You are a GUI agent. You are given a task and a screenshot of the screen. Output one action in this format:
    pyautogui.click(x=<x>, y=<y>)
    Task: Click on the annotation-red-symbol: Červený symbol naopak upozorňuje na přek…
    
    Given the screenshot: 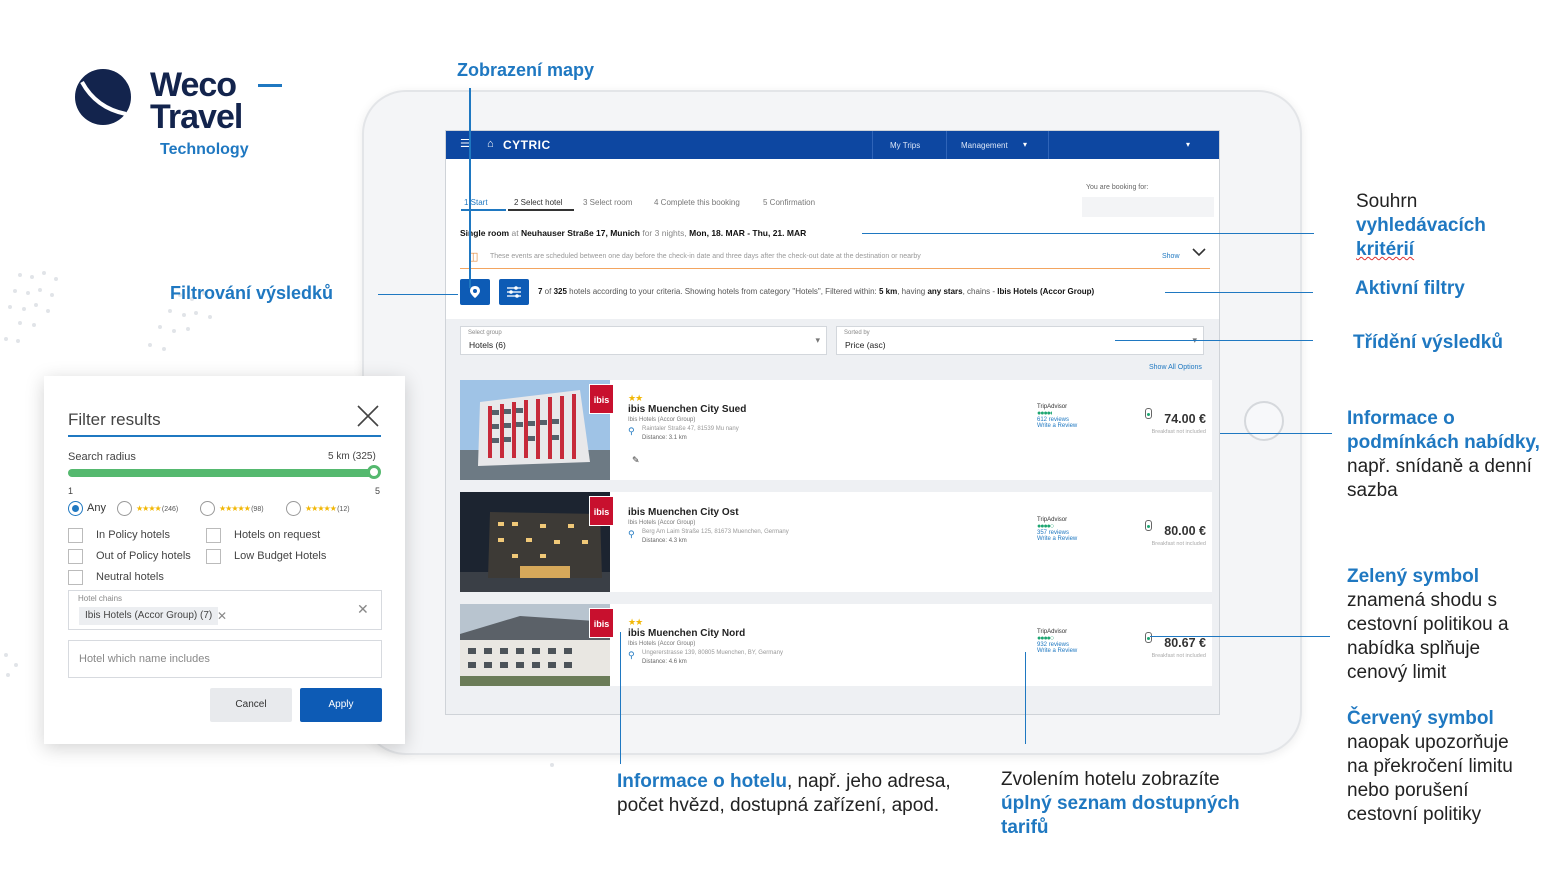 What is the action you would take?
    pyautogui.click(x=1430, y=766)
    